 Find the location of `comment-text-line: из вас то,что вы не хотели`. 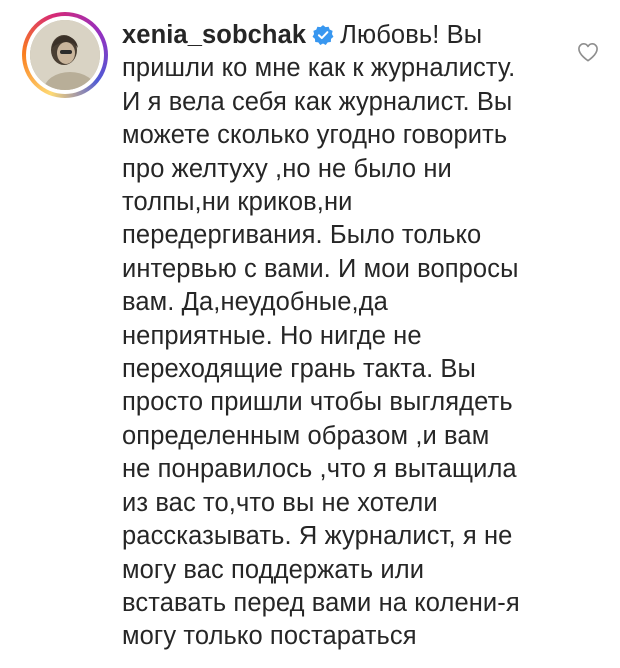

comment-text-line: из вас то,что вы не хотели is located at coordinates (280, 502).